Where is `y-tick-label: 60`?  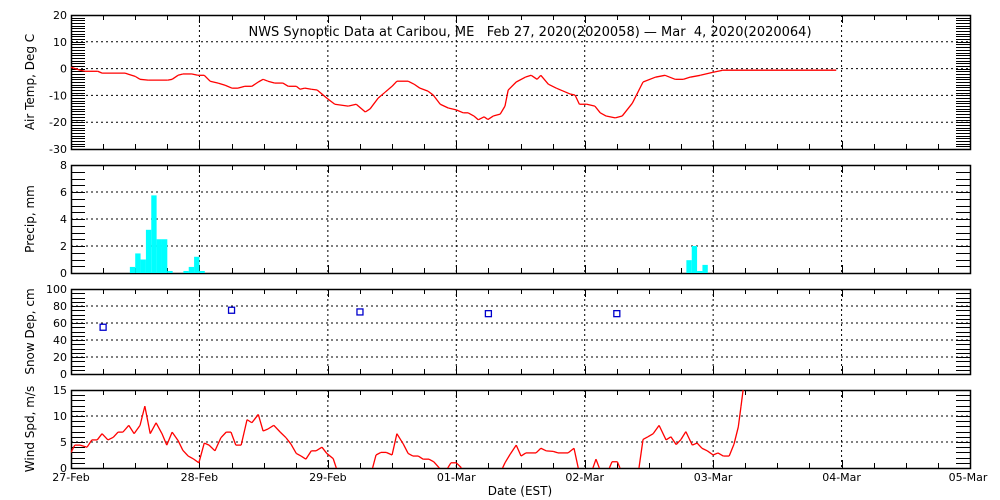 y-tick-label: 60 is located at coordinates (60, 323).